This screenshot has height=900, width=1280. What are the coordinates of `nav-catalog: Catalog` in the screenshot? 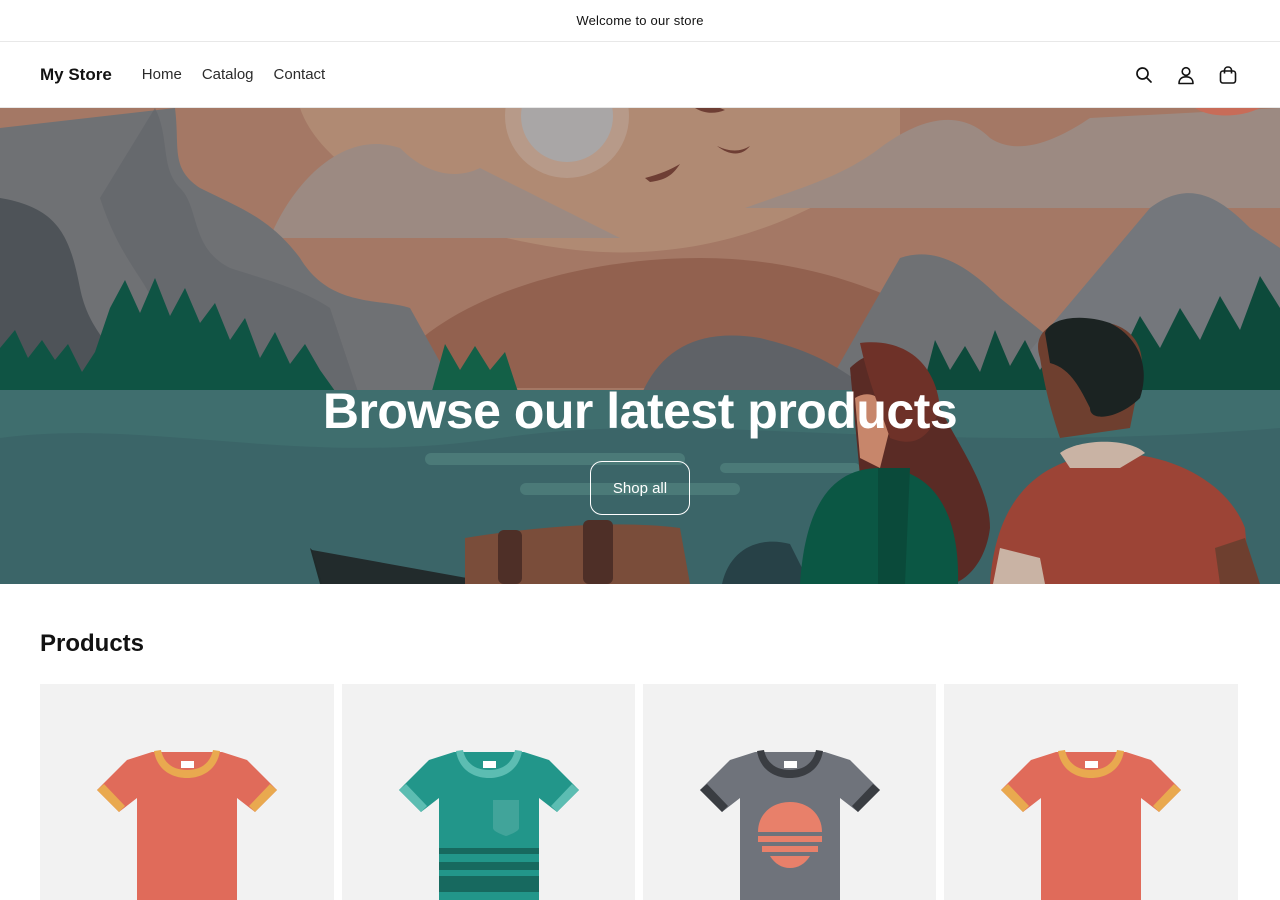 It's located at (228, 74).